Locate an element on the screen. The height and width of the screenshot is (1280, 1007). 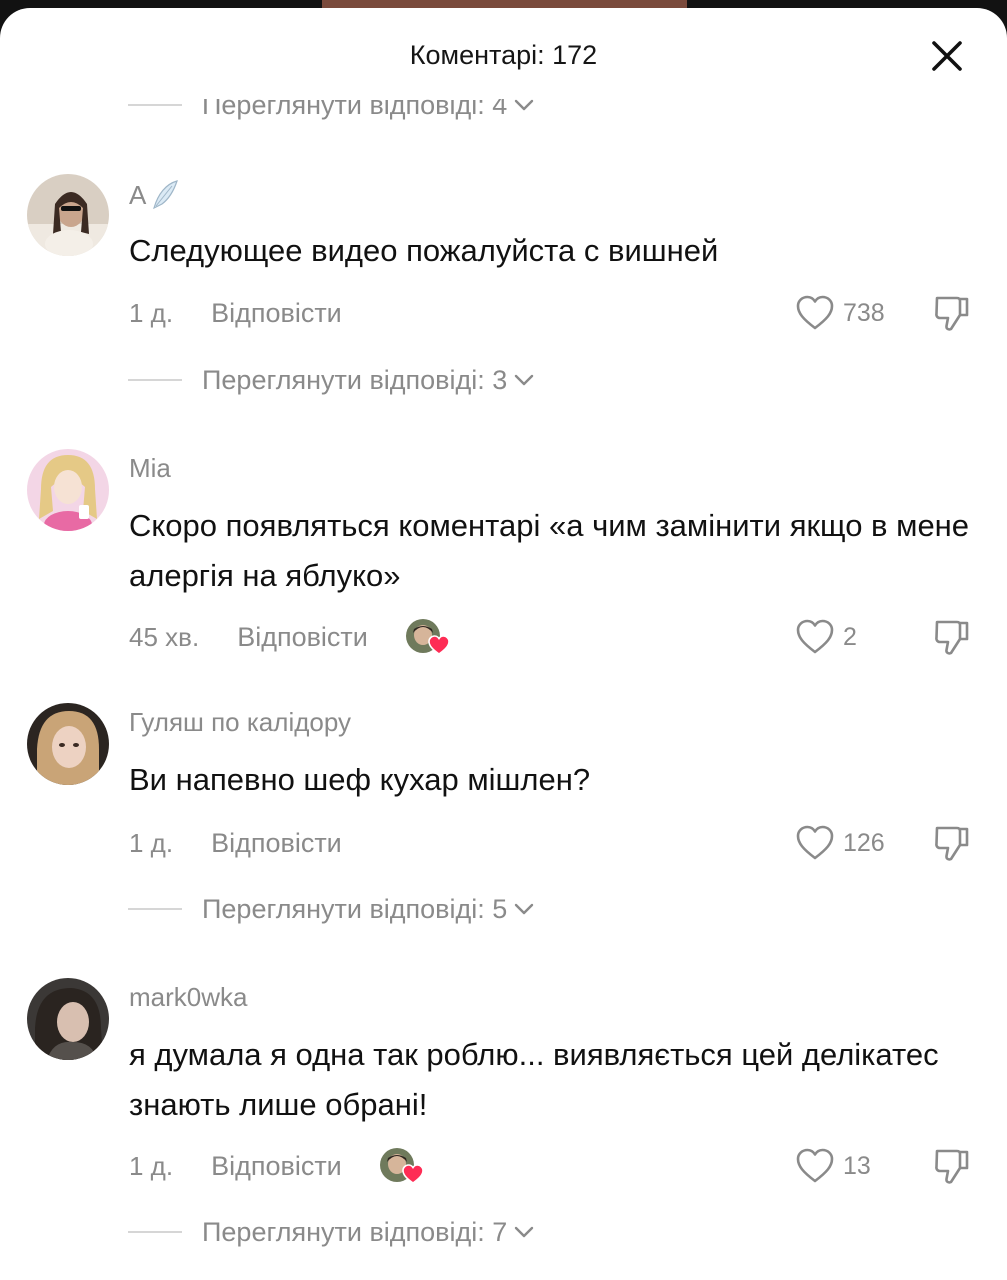
view-replies-button: Переглянути відповіді: 3 is located at coordinates (331, 380).